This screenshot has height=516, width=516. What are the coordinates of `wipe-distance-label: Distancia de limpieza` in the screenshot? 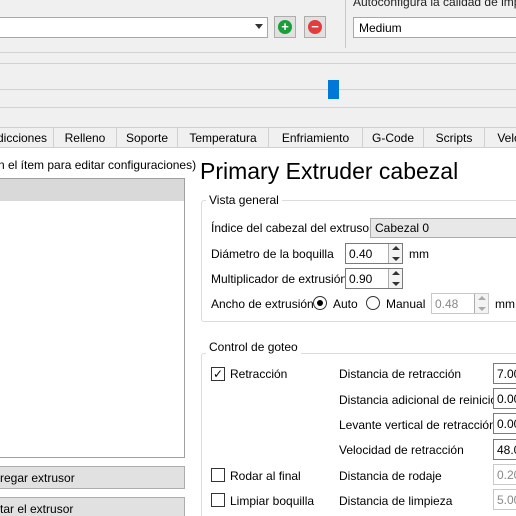 It's located at (396, 501).